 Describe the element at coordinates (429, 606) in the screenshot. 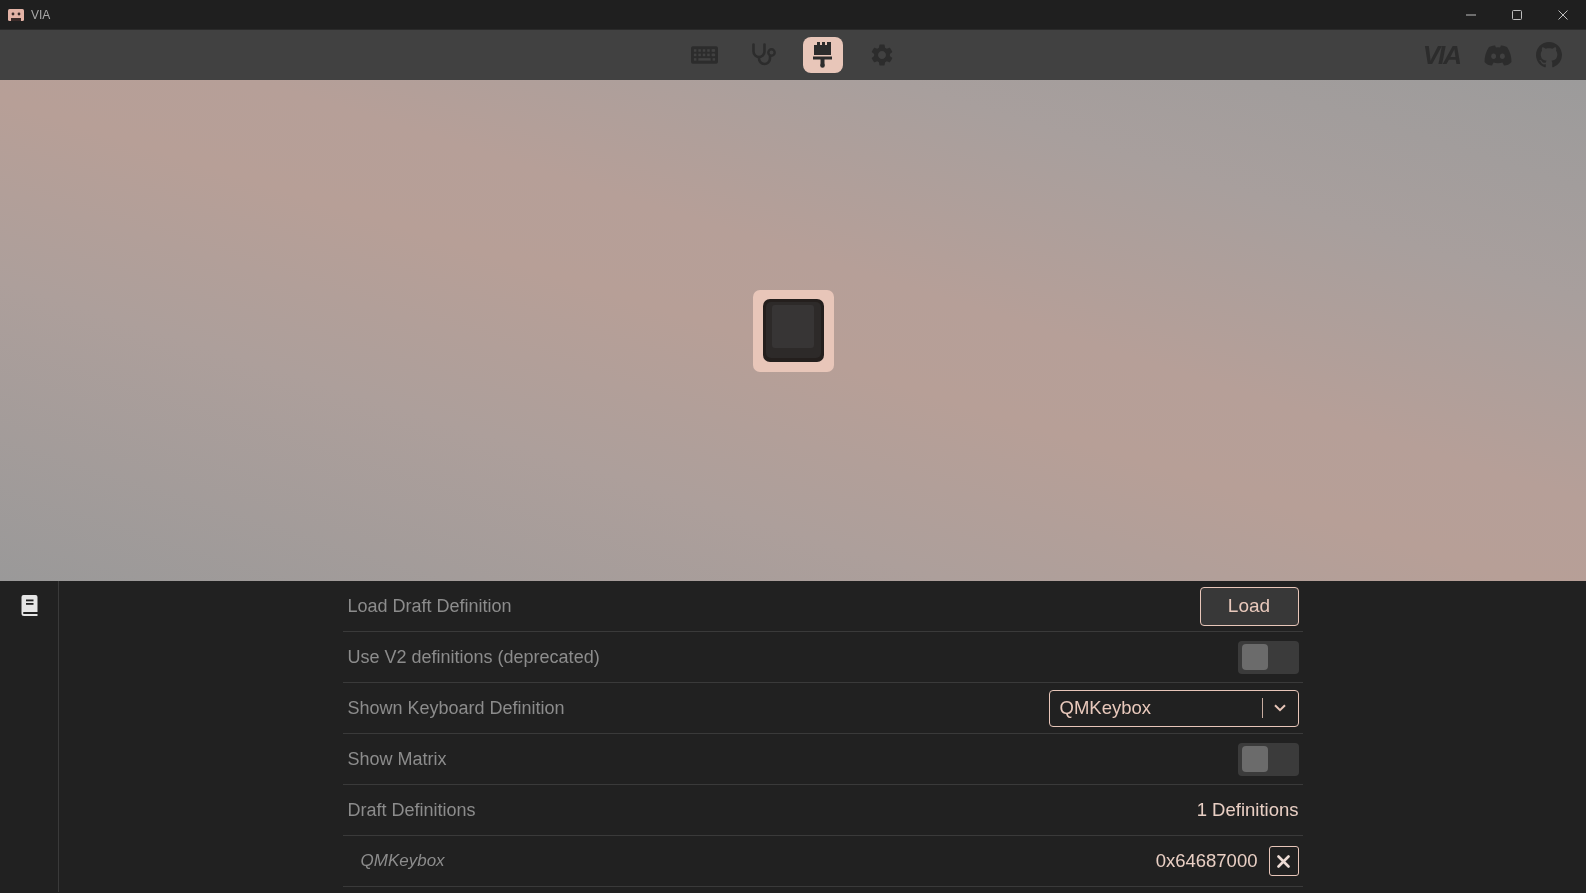

I see `setting-label: Load Draft Definition` at that location.